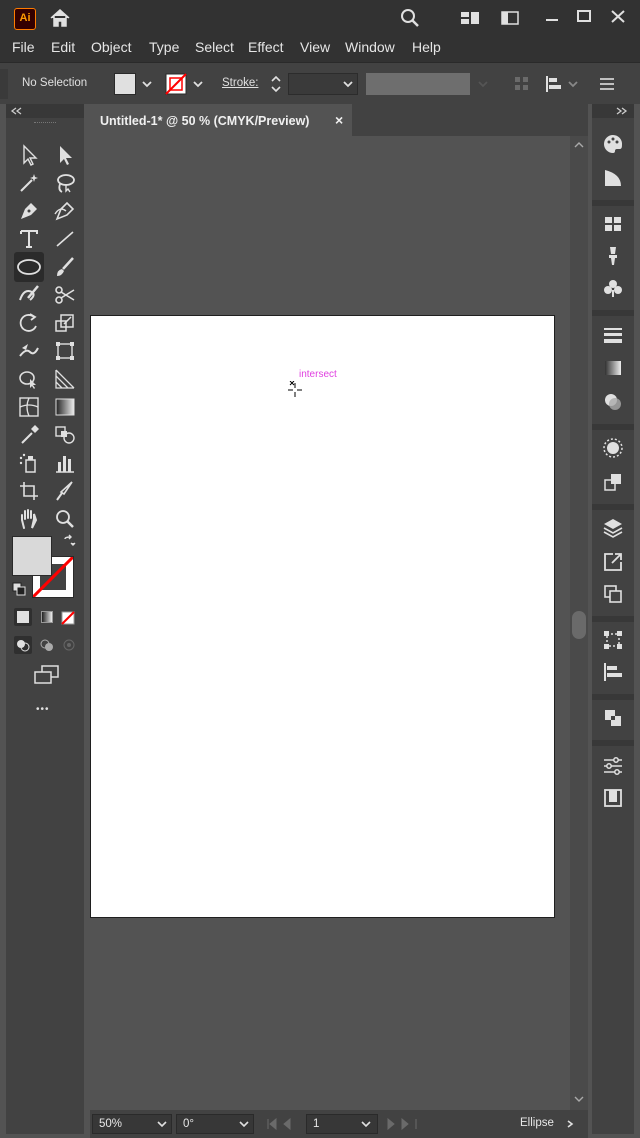  What do you see at coordinates (29, 463) in the screenshot?
I see `symbol-sprayer-tool` at bounding box center [29, 463].